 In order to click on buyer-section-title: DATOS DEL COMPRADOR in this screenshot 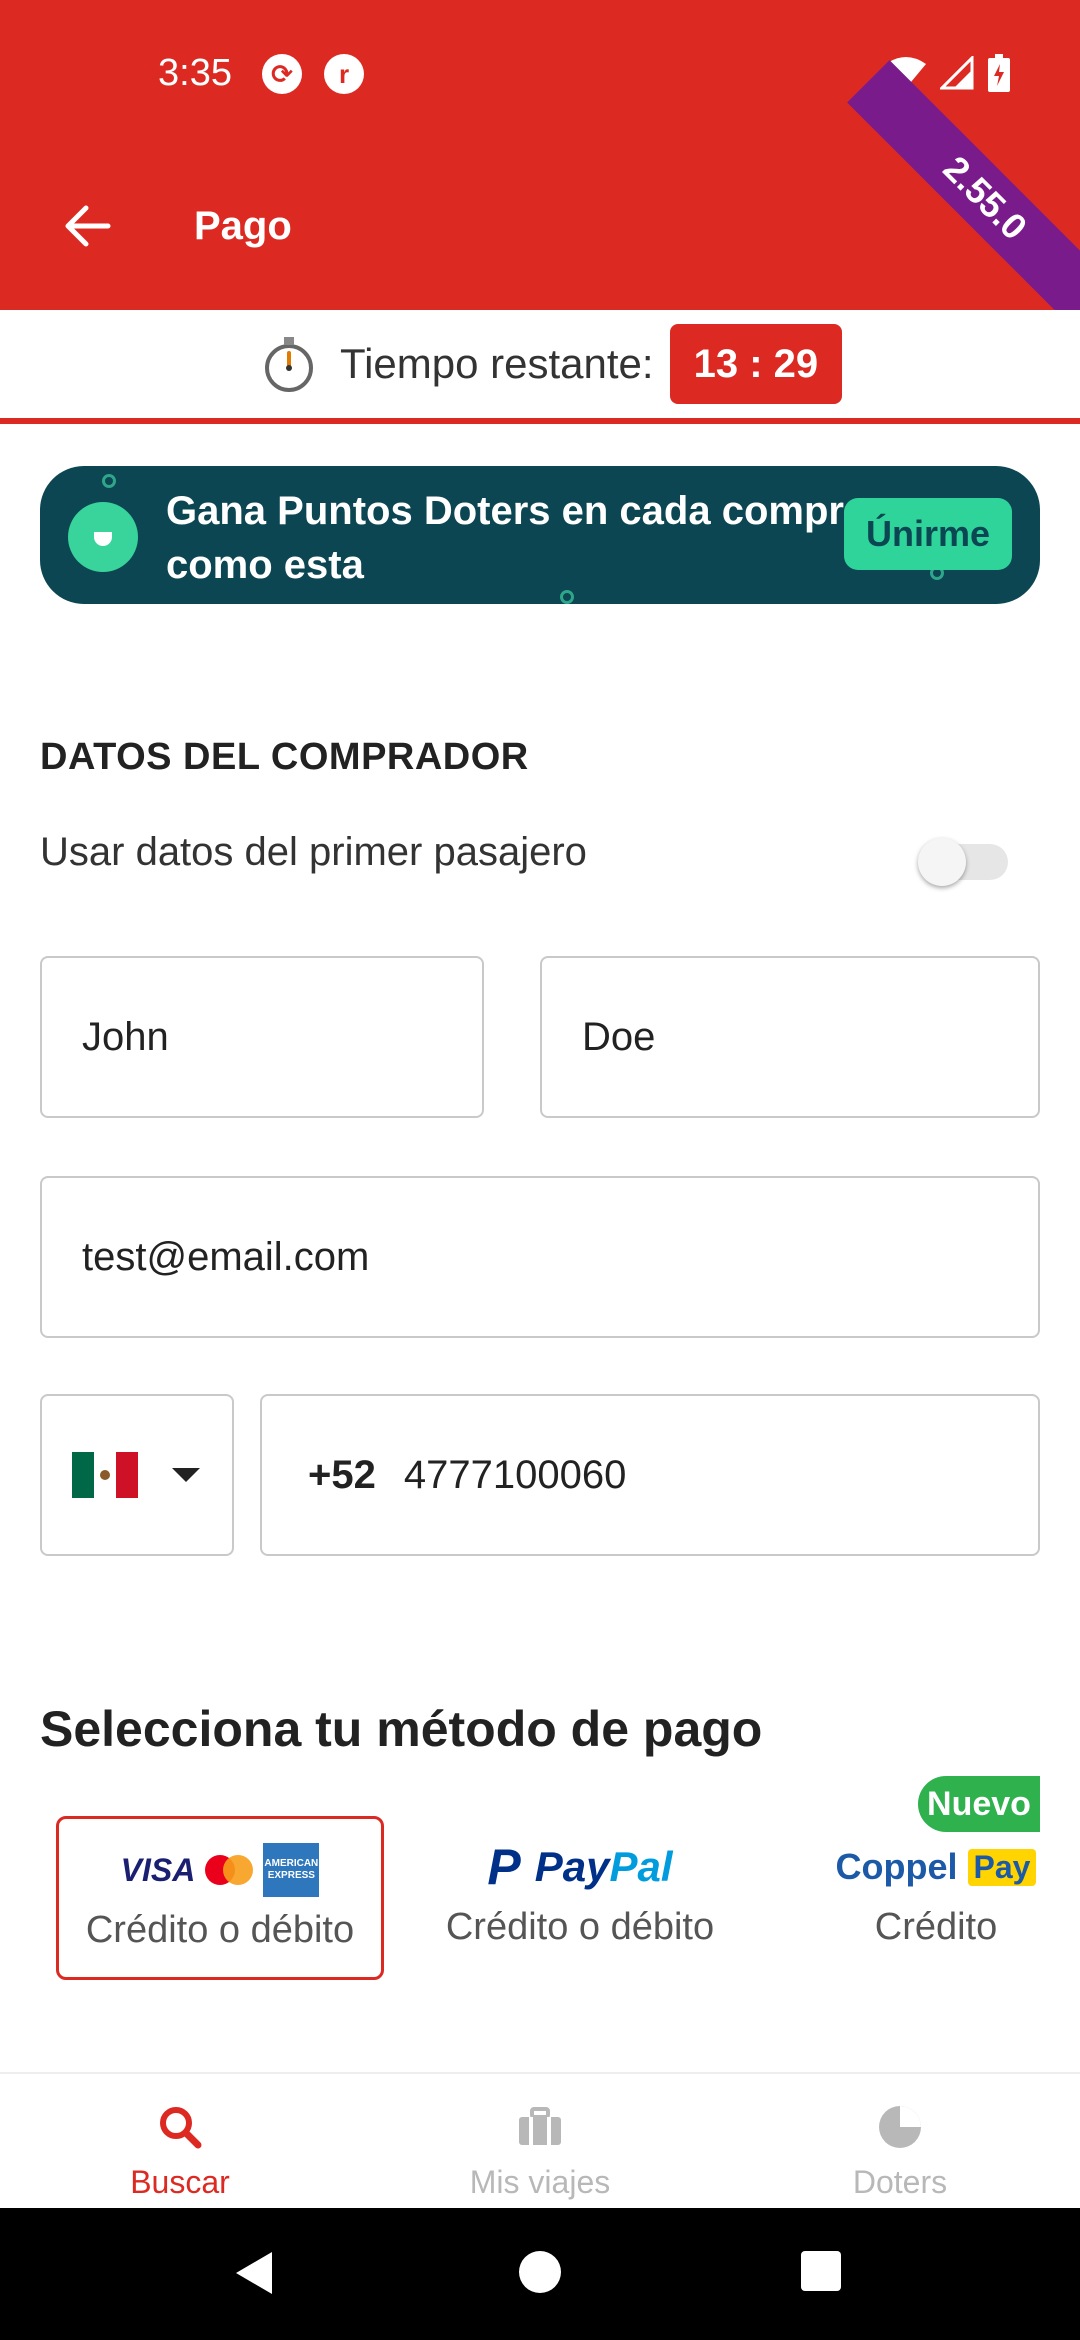, I will do `click(284, 757)`.